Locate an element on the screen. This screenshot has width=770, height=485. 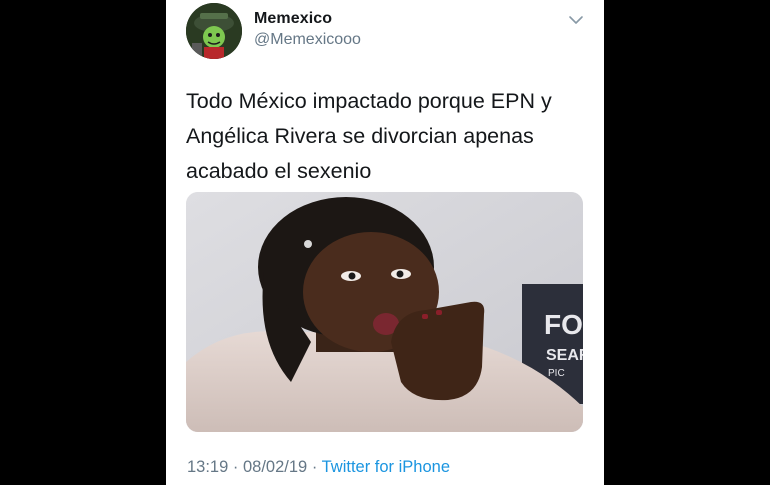
display-name: Memexico is located at coordinates (293, 19).